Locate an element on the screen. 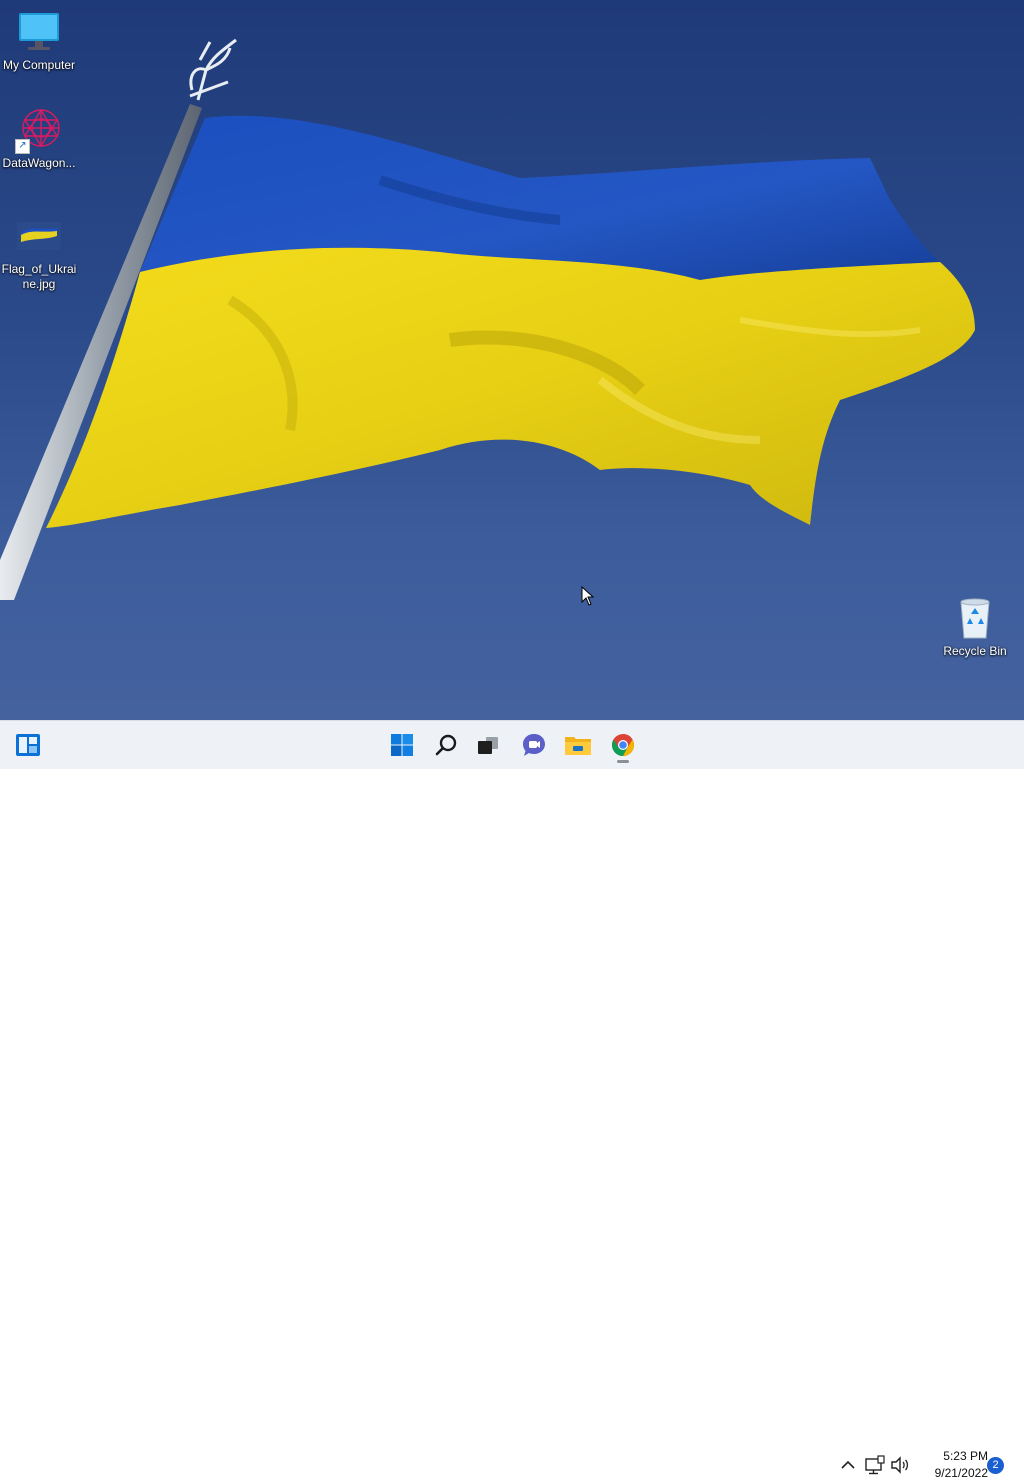 The height and width of the screenshot is (1482, 1024). running-indicator is located at coordinates (623, 761).